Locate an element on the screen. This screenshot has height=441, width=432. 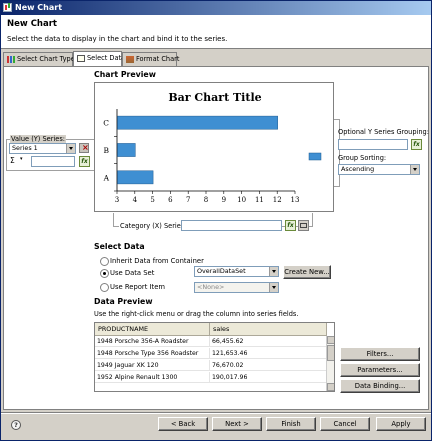
window-title: New Chart is located at coordinates (39, 7).